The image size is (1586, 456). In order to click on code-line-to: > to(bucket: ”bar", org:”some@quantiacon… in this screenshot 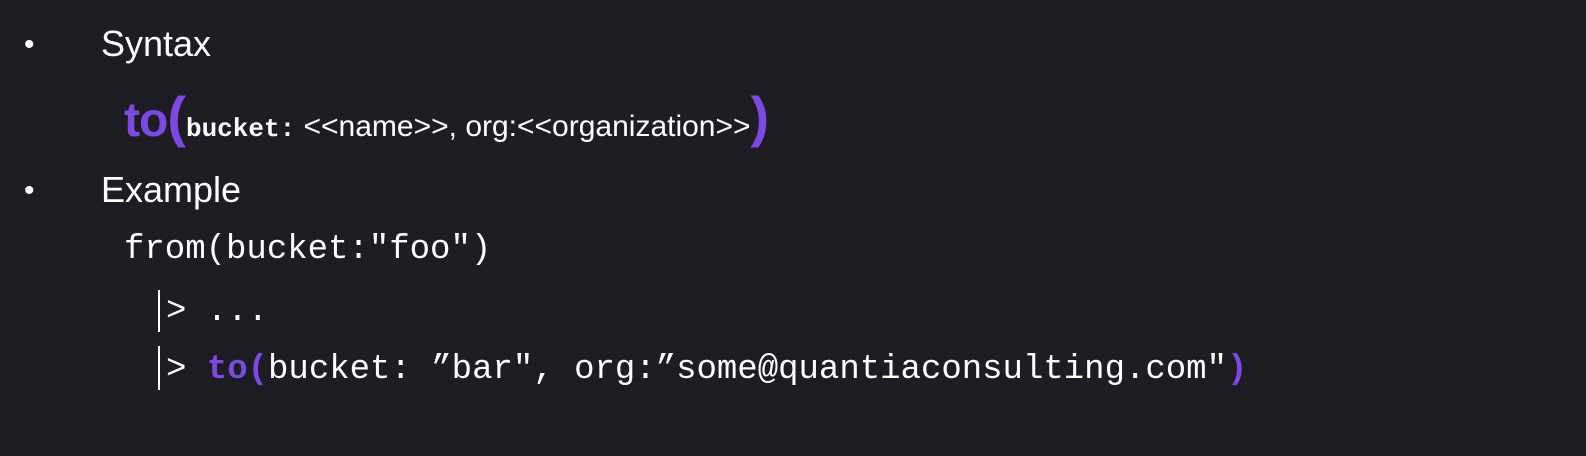, I will do `click(706, 370)`.